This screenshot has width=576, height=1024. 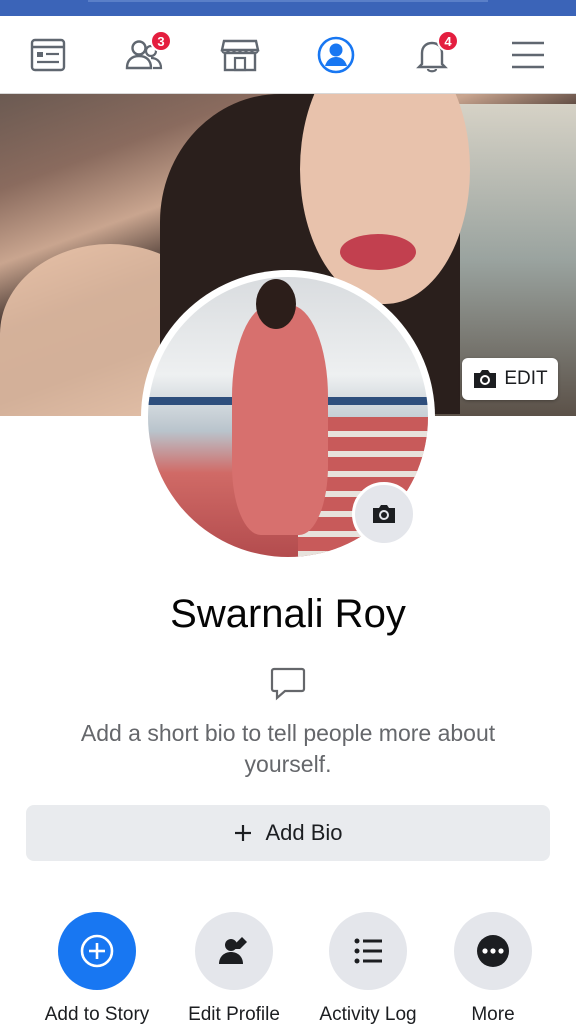 I want to click on edit-profile-picture-button, so click(x=384, y=514).